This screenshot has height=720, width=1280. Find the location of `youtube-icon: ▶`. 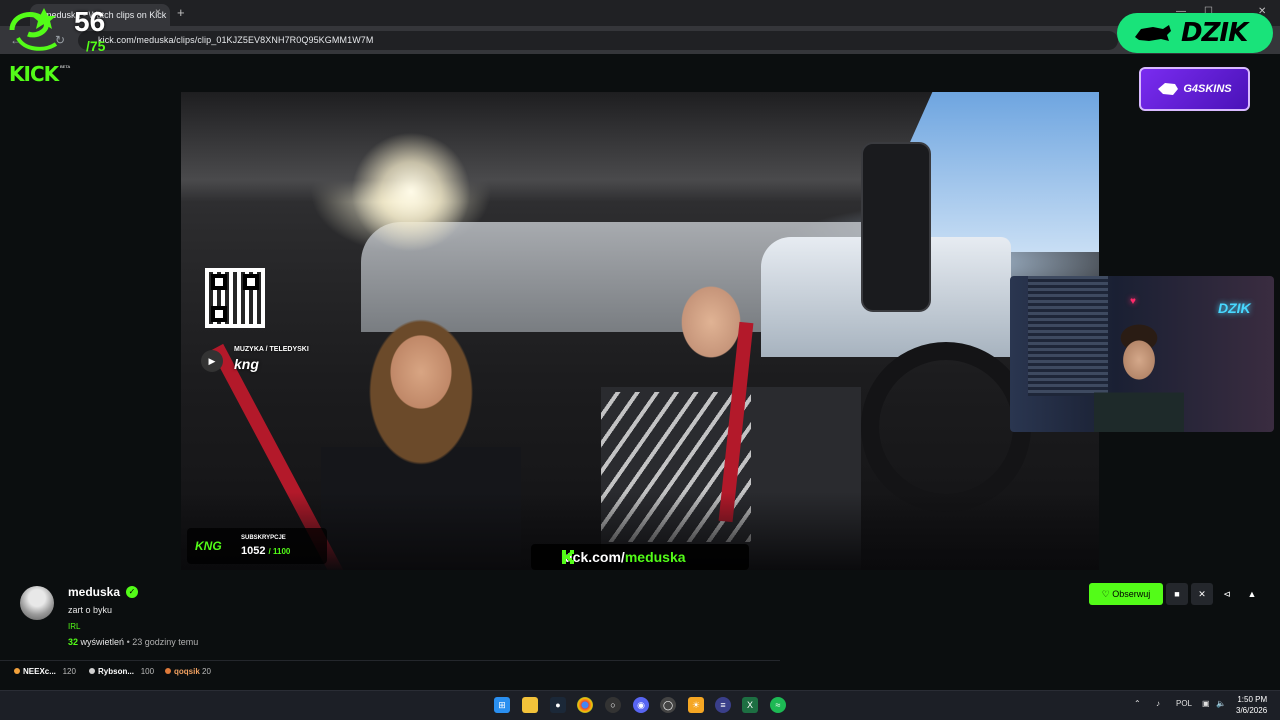

youtube-icon: ▶ is located at coordinates (212, 361).